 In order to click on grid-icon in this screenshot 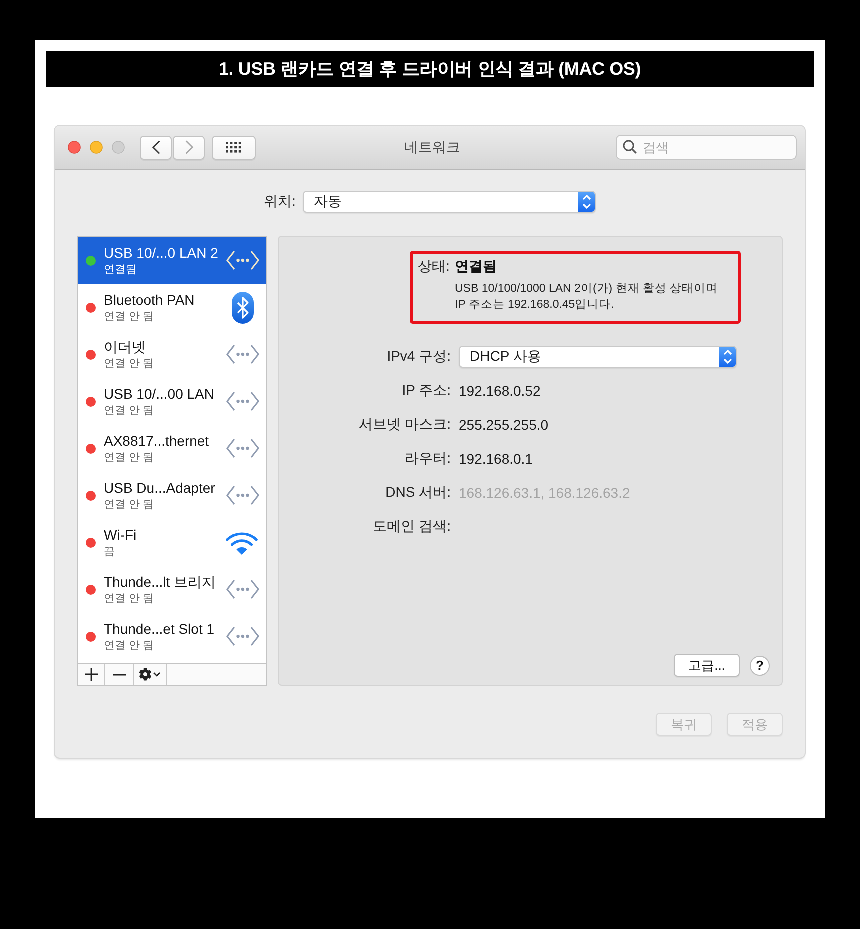, I will do `click(234, 147)`.